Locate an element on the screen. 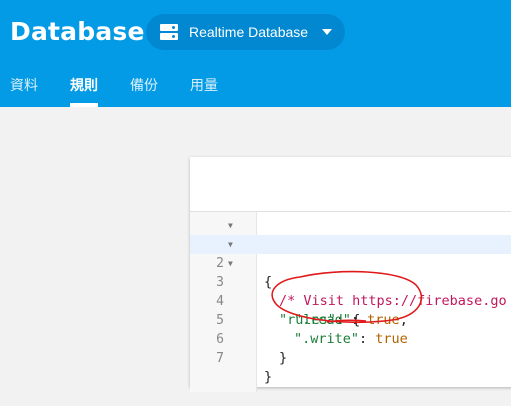 The width and height of the screenshot is (511, 406). code-line: 1 ▼ { is located at coordinates (350, 253).